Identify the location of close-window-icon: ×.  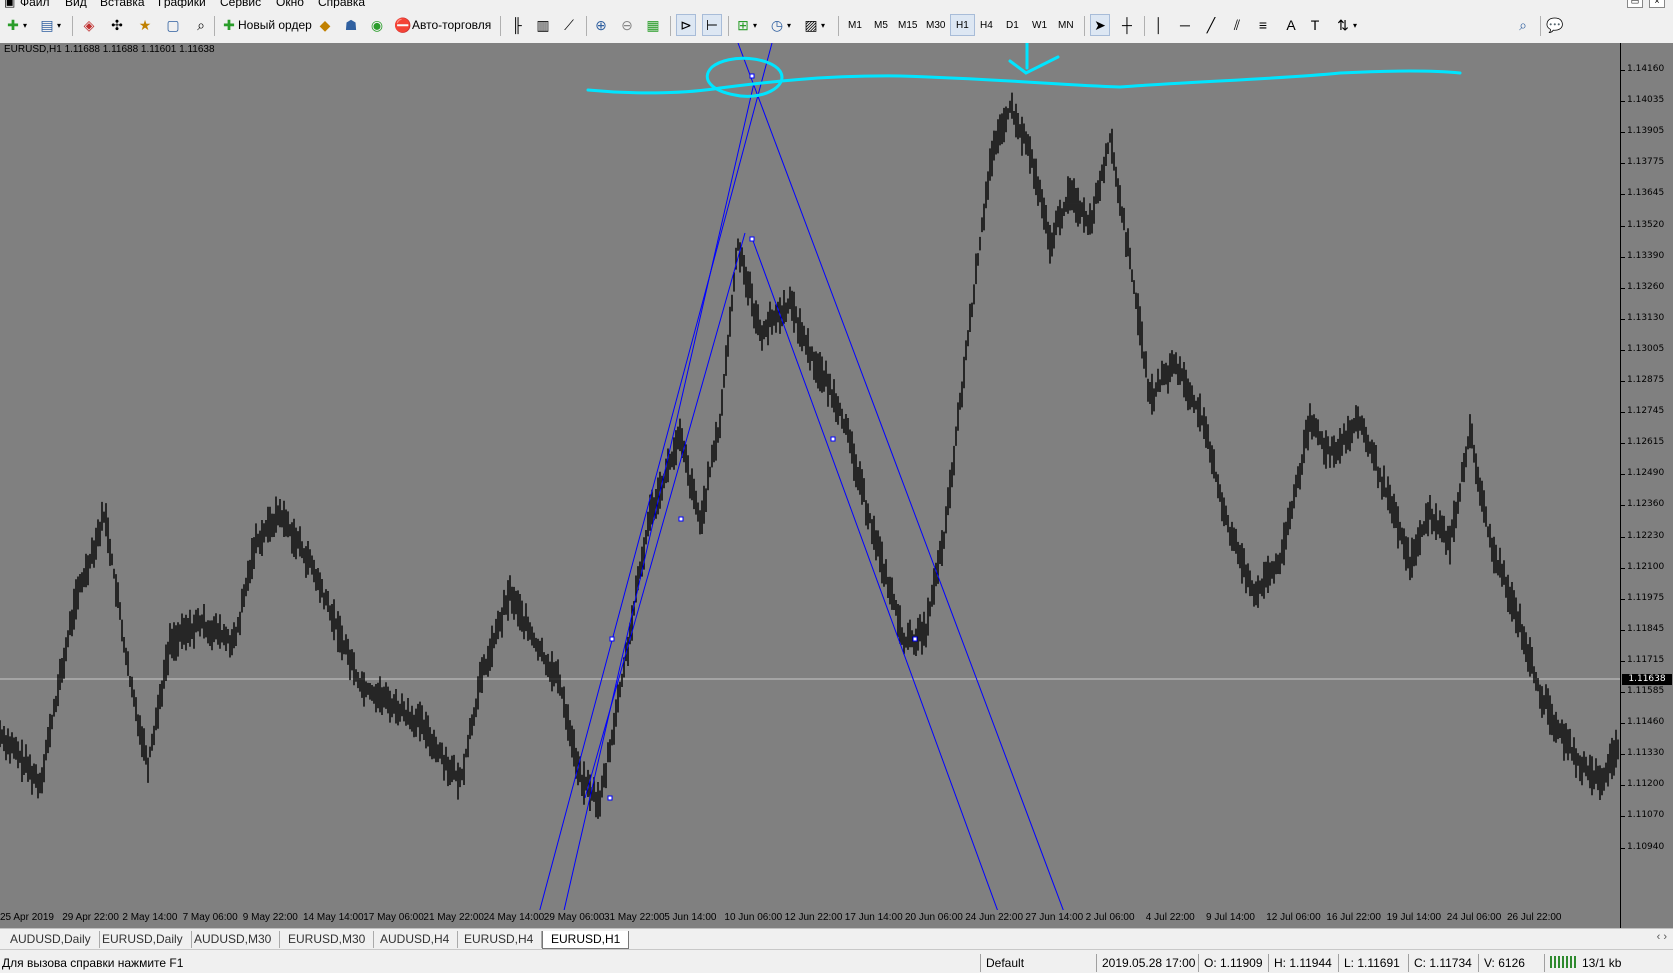
(1657, 4).